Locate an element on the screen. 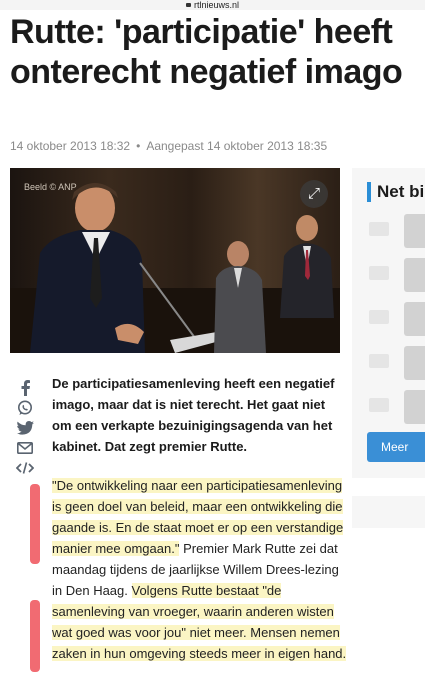 The image size is (425, 680). photo-credit: Beeld © ANP is located at coordinates (50, 187).